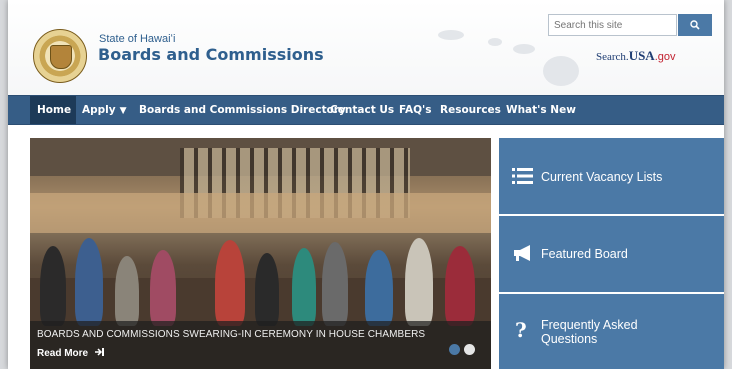  What do you see at coordinates (99, 110) in the screenshot?
I see `nav-label: Apply` at bounding box center [99, 110].